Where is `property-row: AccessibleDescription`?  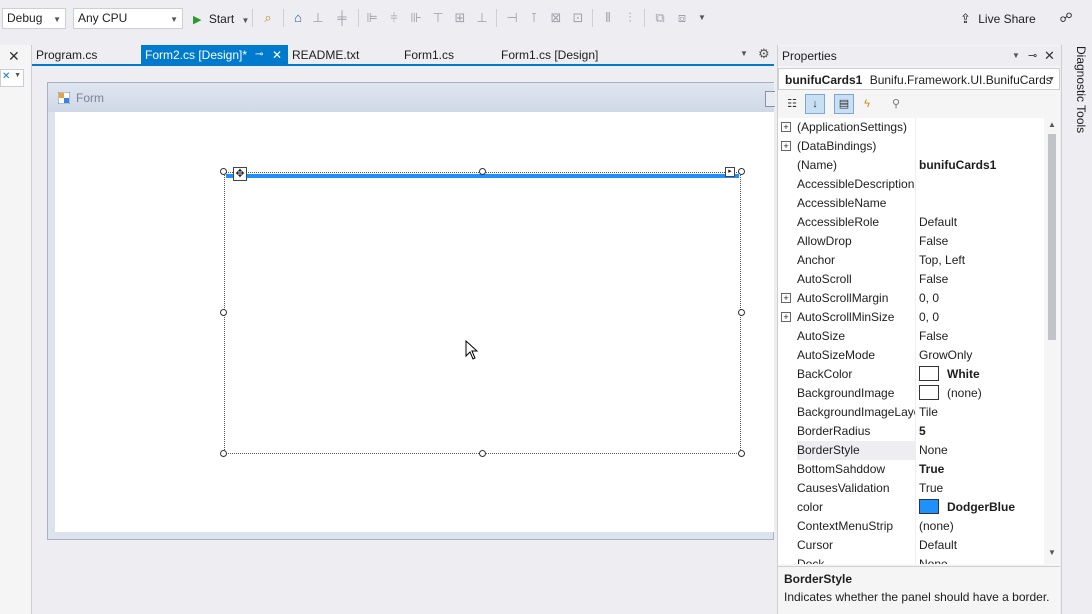
property-row: AccessibleDescription is located at coordinates (911, 184).